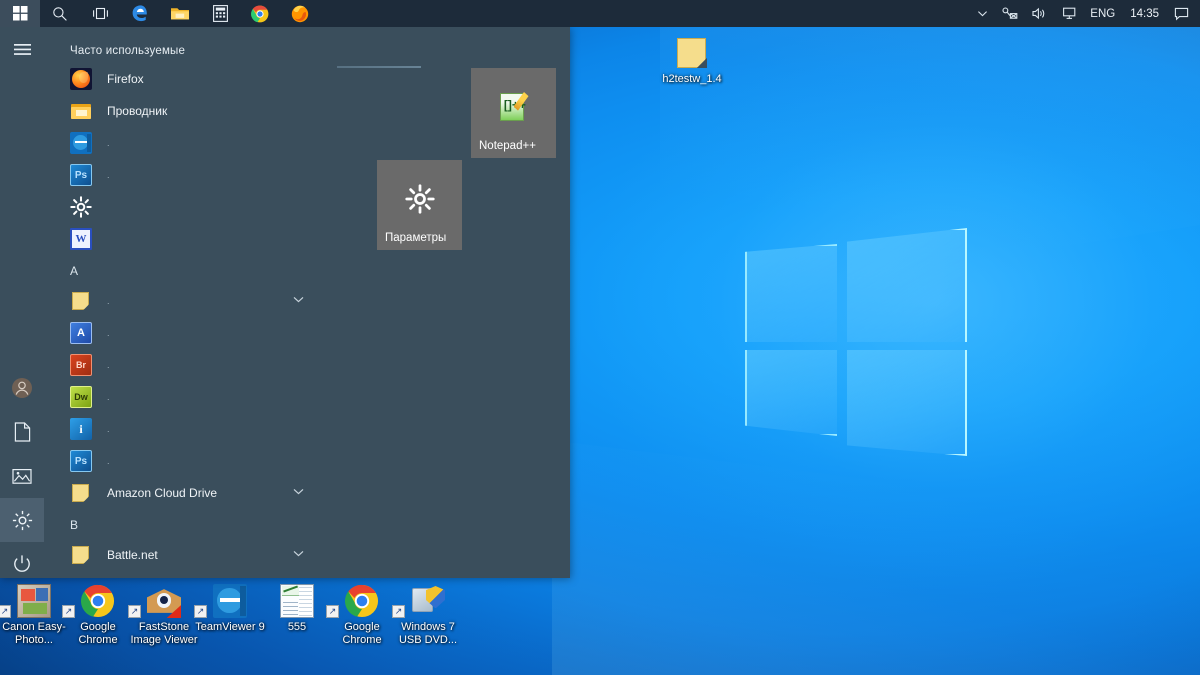  I want to click on firefox-button, so click(300, 13).